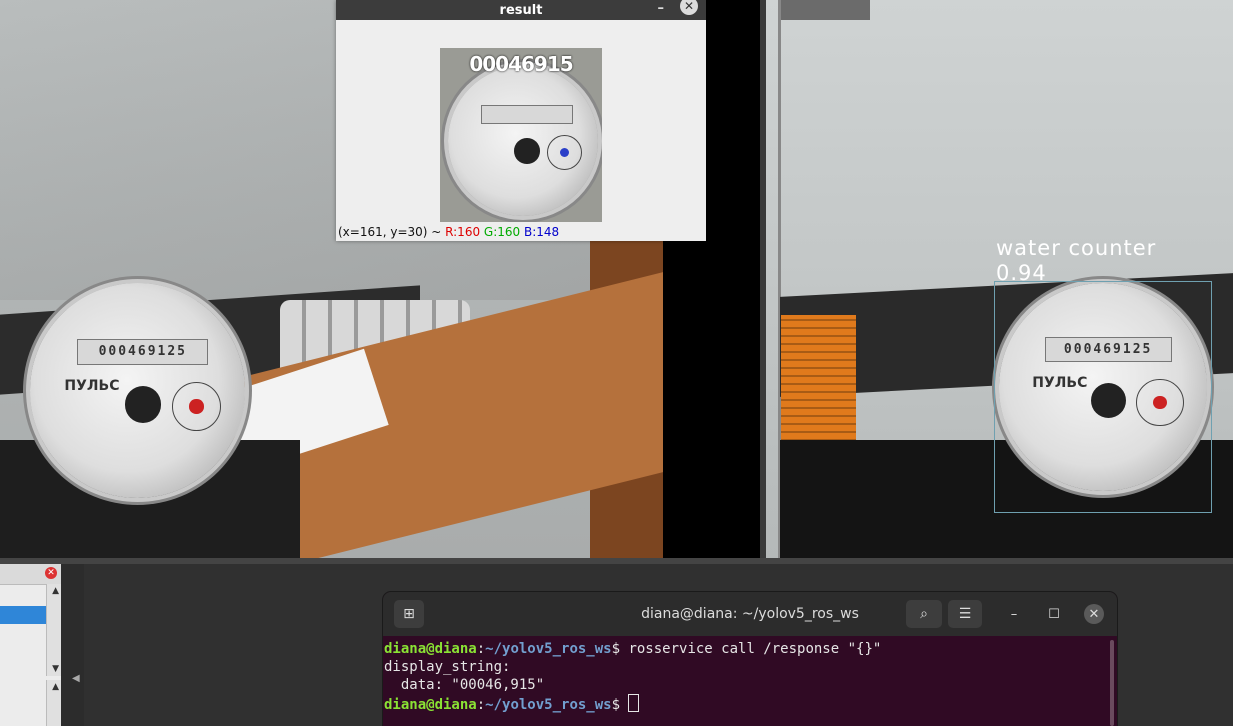 The image size is (1233, 726). What do you see at coordinates (53, 703) in the screenshot?
I see `scrollbar: ▲` at bounding box center [53, 703].